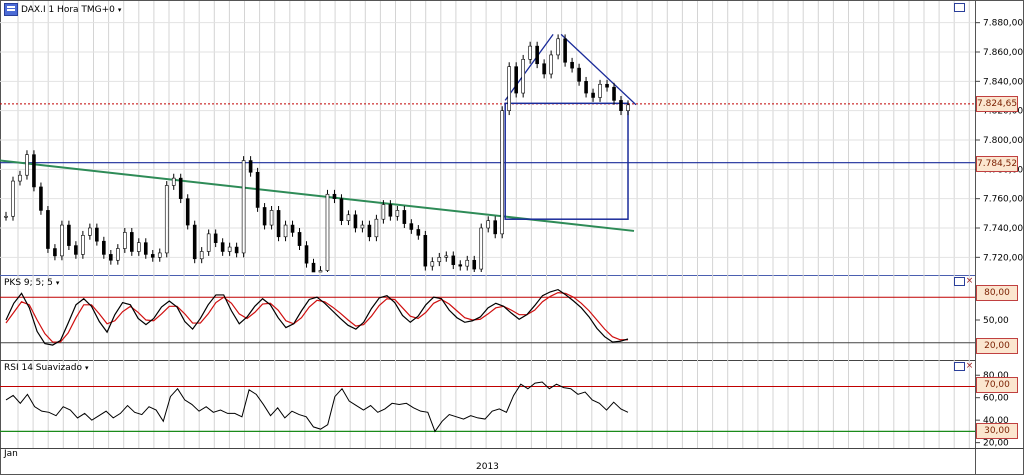  I want to click on y-tick-label: 7.800,00, so click(1003, 141).